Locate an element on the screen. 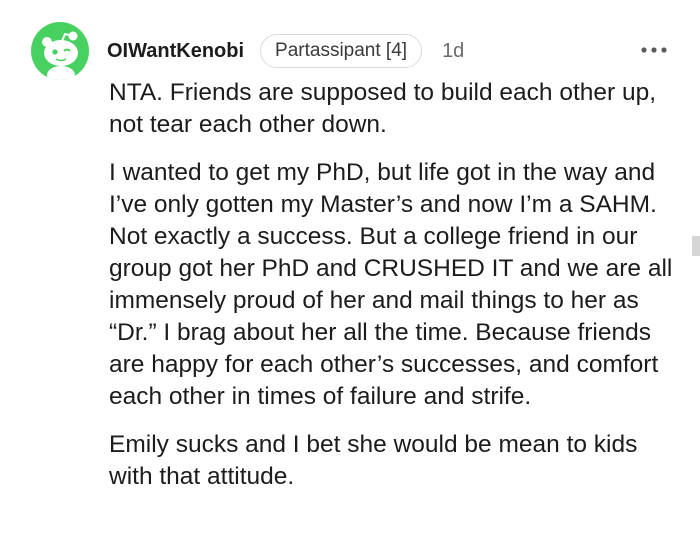 The width and height of the screenshot is (700, 553). avatar is located at coordinates (60, 51).